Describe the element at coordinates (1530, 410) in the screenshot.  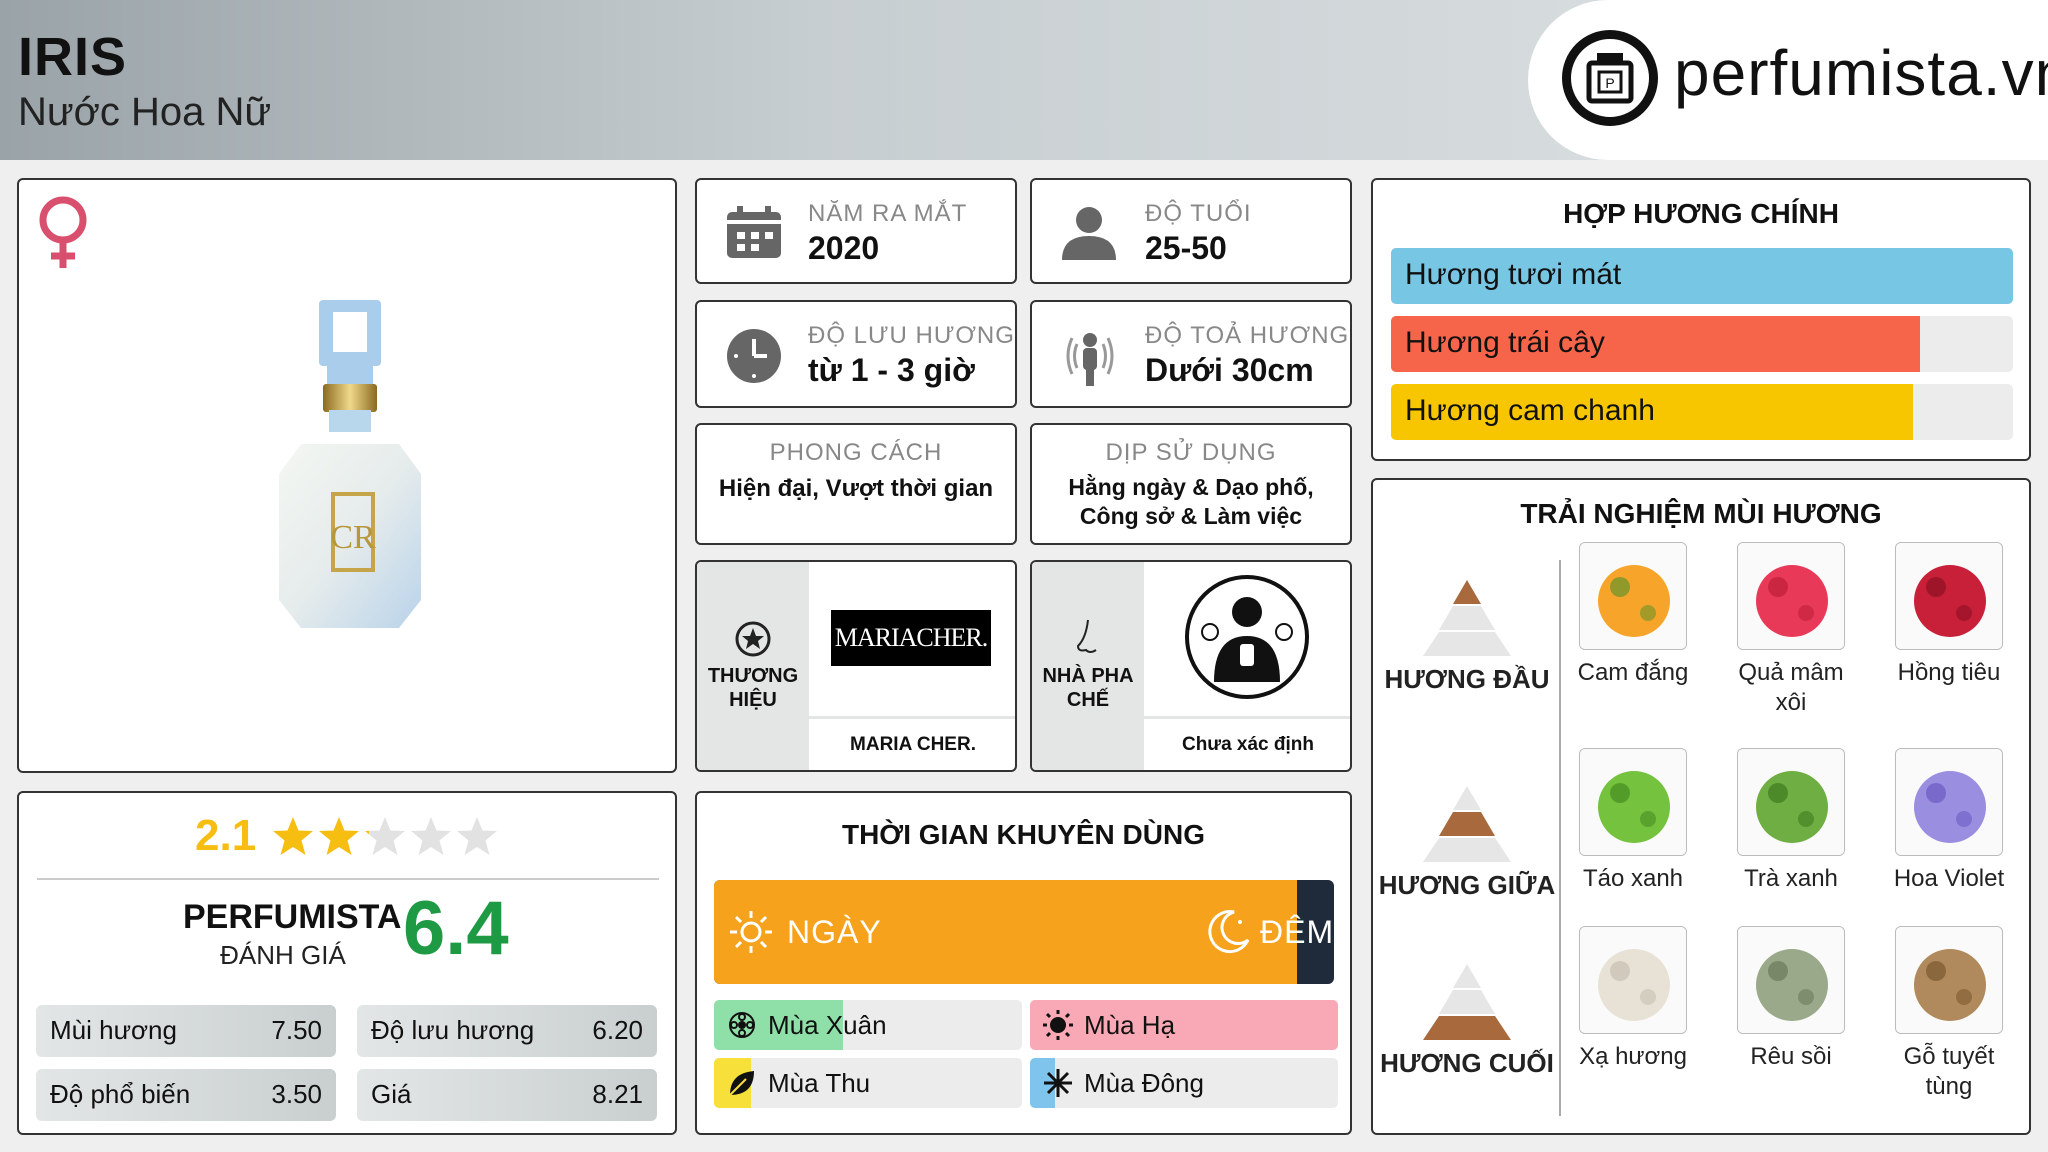
I see `accord-label: Hương cam chanh` at that location.